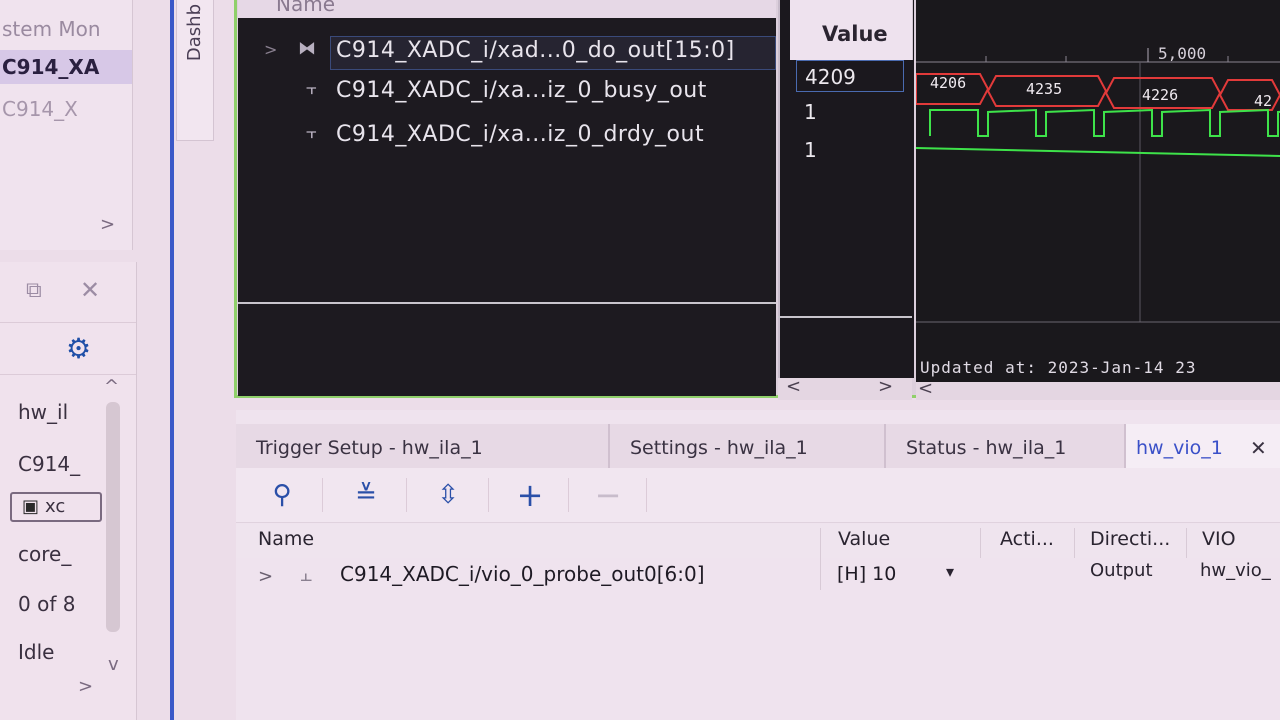 The width and height of the screenshot is (1280, 720). What do you see at coordinates (608, 495) in the screenshot?
I see `remove-probe-icon: −` at bounding box center [608, 495].